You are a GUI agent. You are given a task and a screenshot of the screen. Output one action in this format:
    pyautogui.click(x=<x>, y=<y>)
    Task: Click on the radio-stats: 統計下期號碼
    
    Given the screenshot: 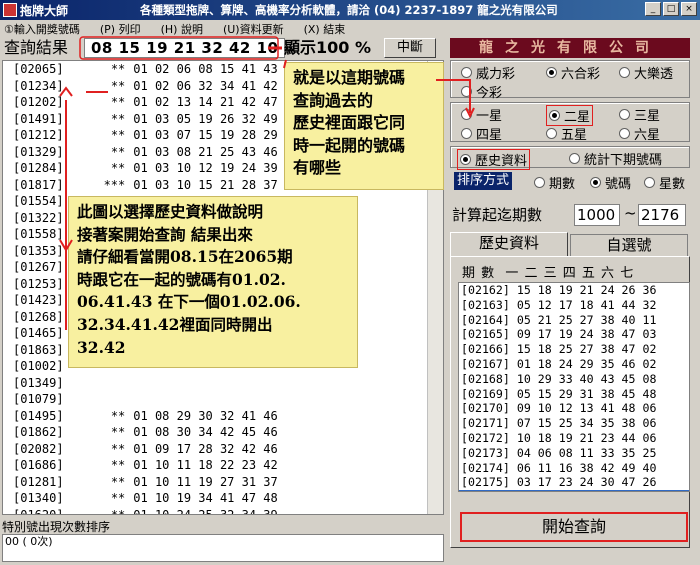 What is the action you would take?
    pyautogui.click(x=615, y=158)
    